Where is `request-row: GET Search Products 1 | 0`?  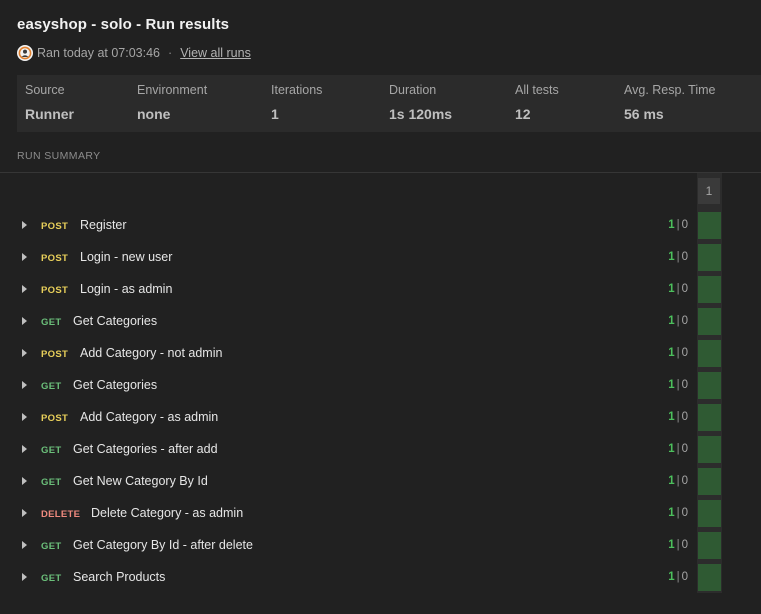
request-row: GET Search Products 1 | 0 is located at coordinates (380, 577).